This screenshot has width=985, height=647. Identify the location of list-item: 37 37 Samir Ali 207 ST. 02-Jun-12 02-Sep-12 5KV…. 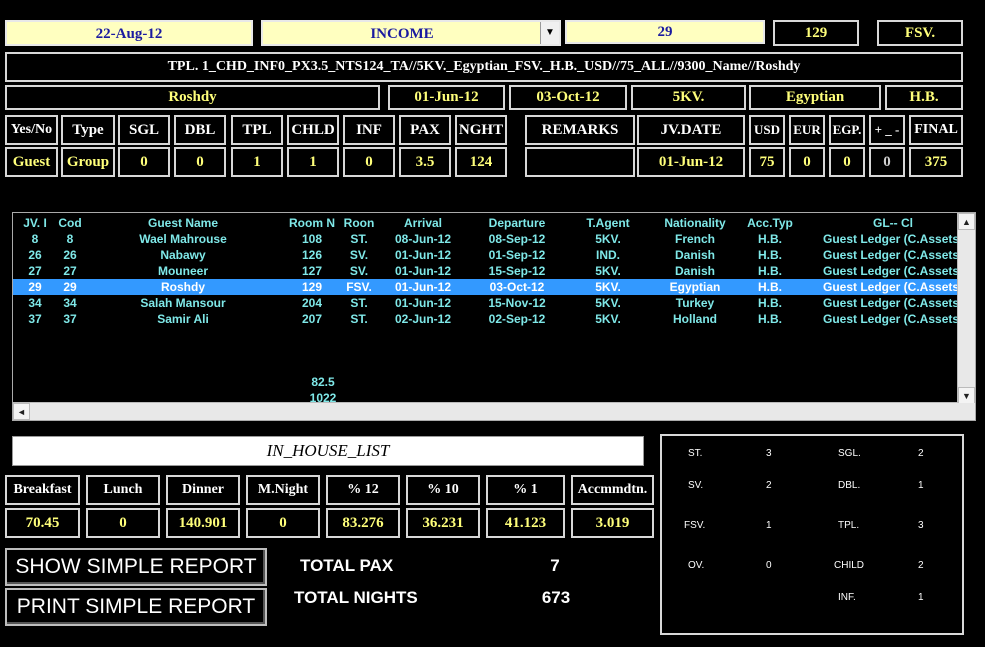
(486, 319).